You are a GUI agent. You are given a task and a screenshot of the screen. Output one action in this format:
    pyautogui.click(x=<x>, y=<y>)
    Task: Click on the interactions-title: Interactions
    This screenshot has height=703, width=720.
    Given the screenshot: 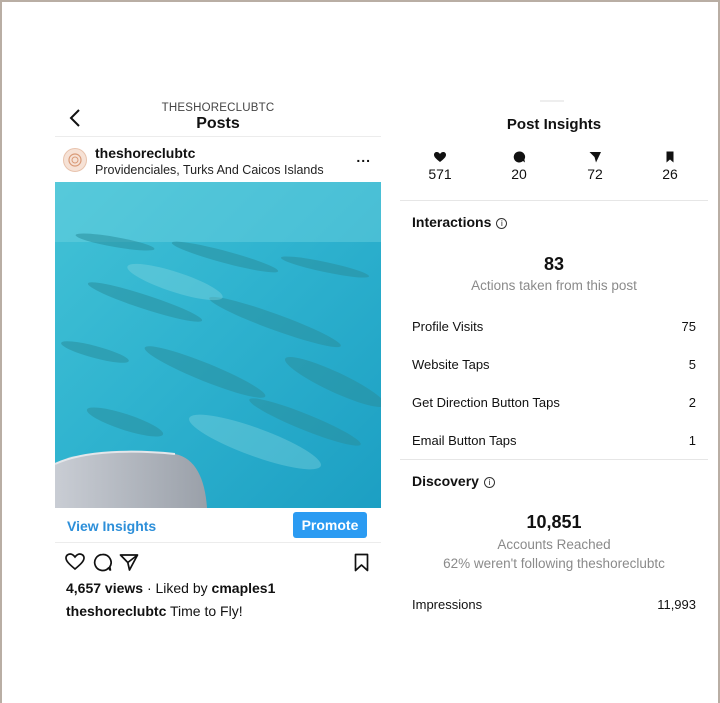 What is the action you would take?
    pyautogui.click(x=452, y=222)
    